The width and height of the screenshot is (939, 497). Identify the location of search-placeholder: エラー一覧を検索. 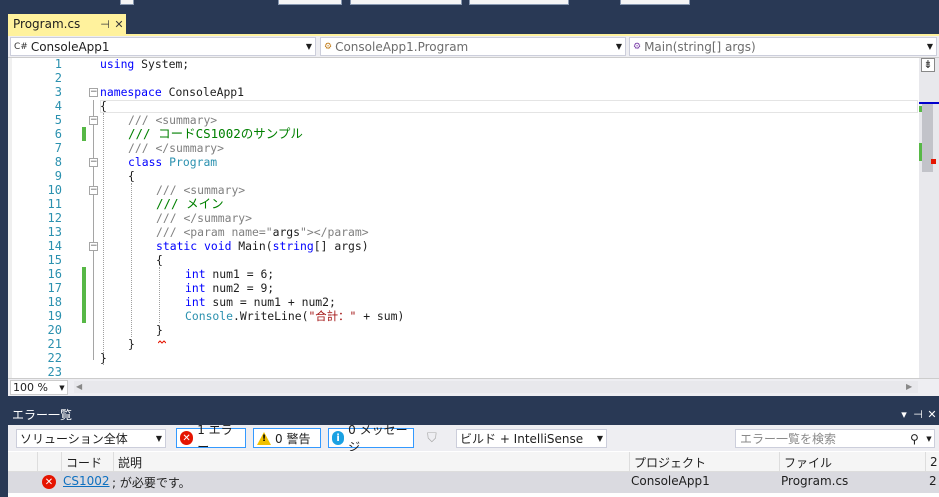
(788, 439).